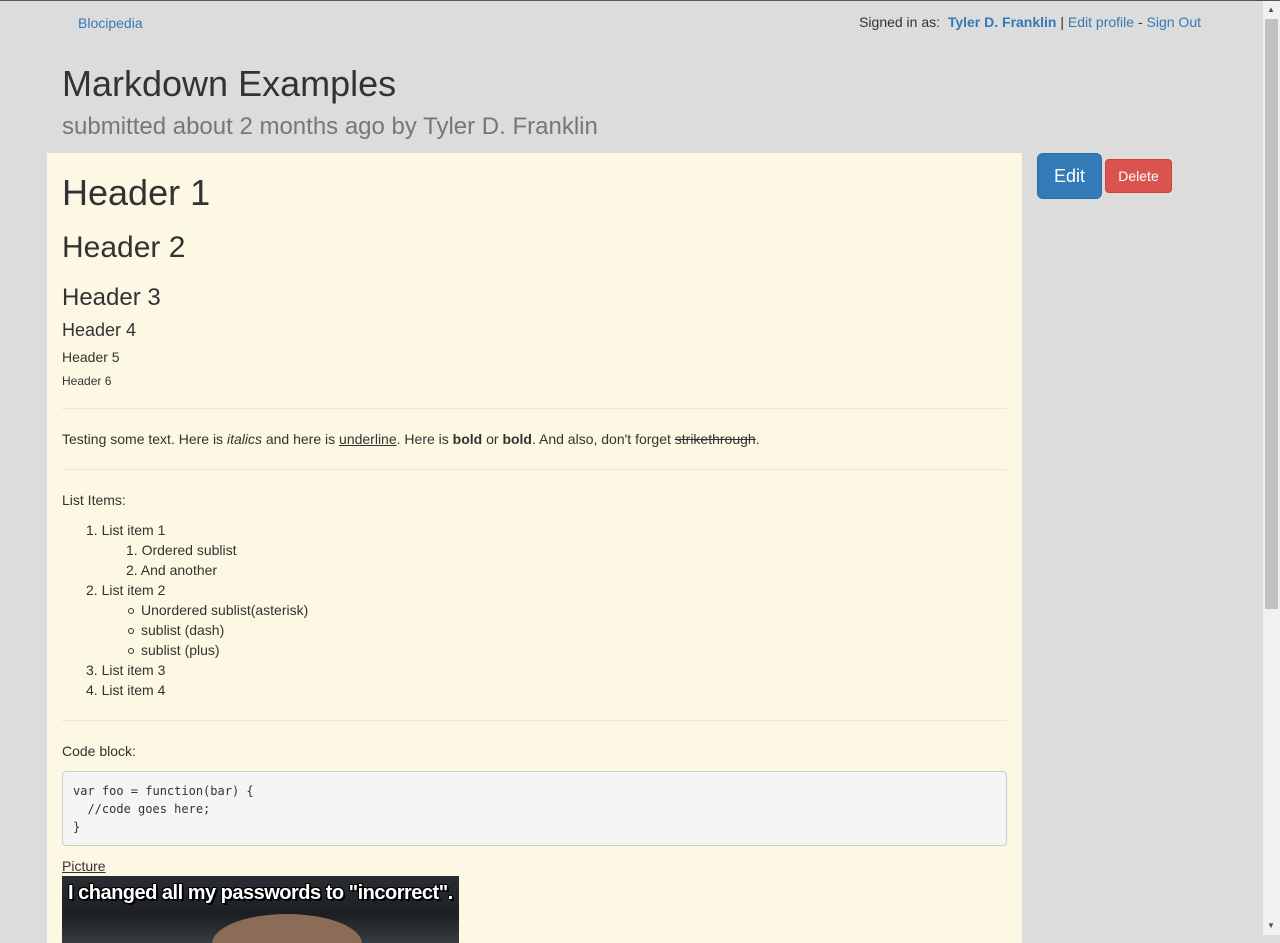 The width and height of the screenshot is (1280, 943). Describe the element at coordinates (1138, 176) in the screenshot. I see `delete-button: Delete` at that location.